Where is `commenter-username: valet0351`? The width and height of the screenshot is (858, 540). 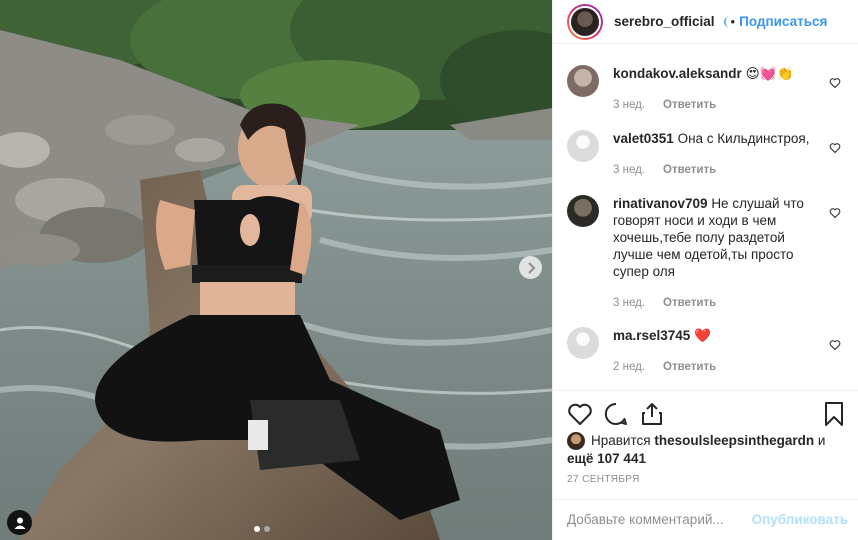 commenter-username: valet0351 is located at coordinates (643, 138).